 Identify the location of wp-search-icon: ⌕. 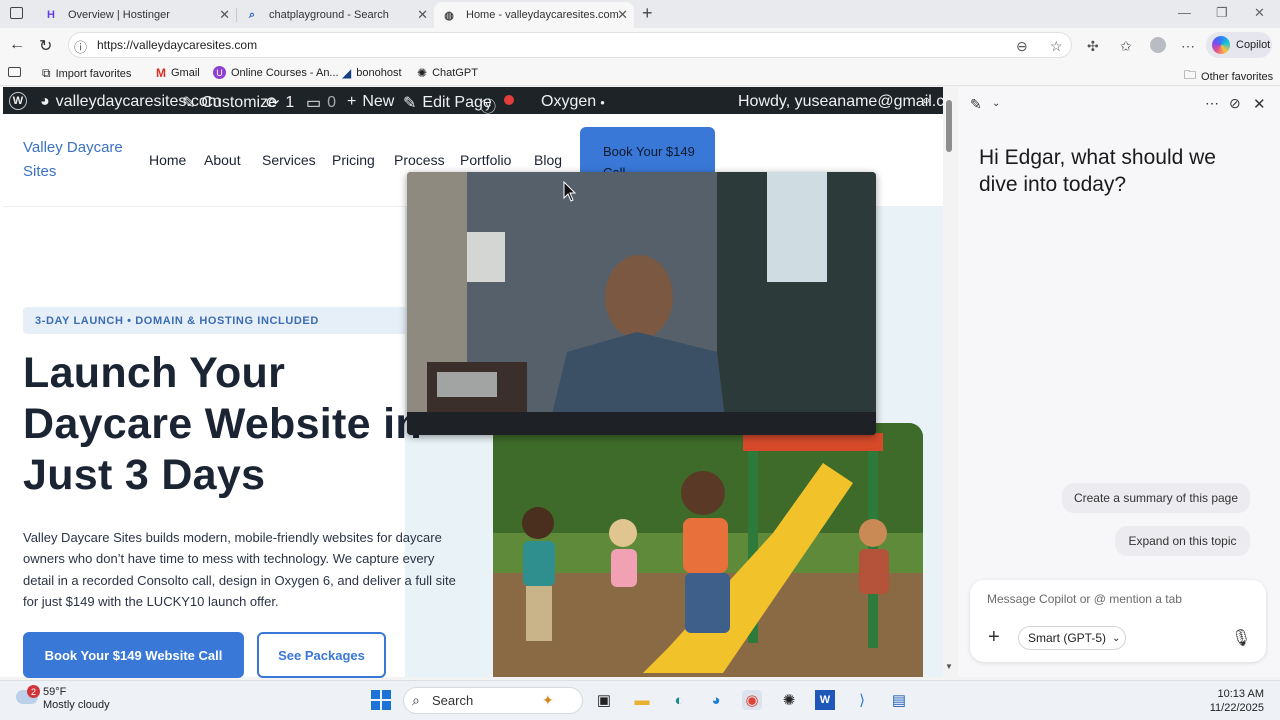
(926, 101).